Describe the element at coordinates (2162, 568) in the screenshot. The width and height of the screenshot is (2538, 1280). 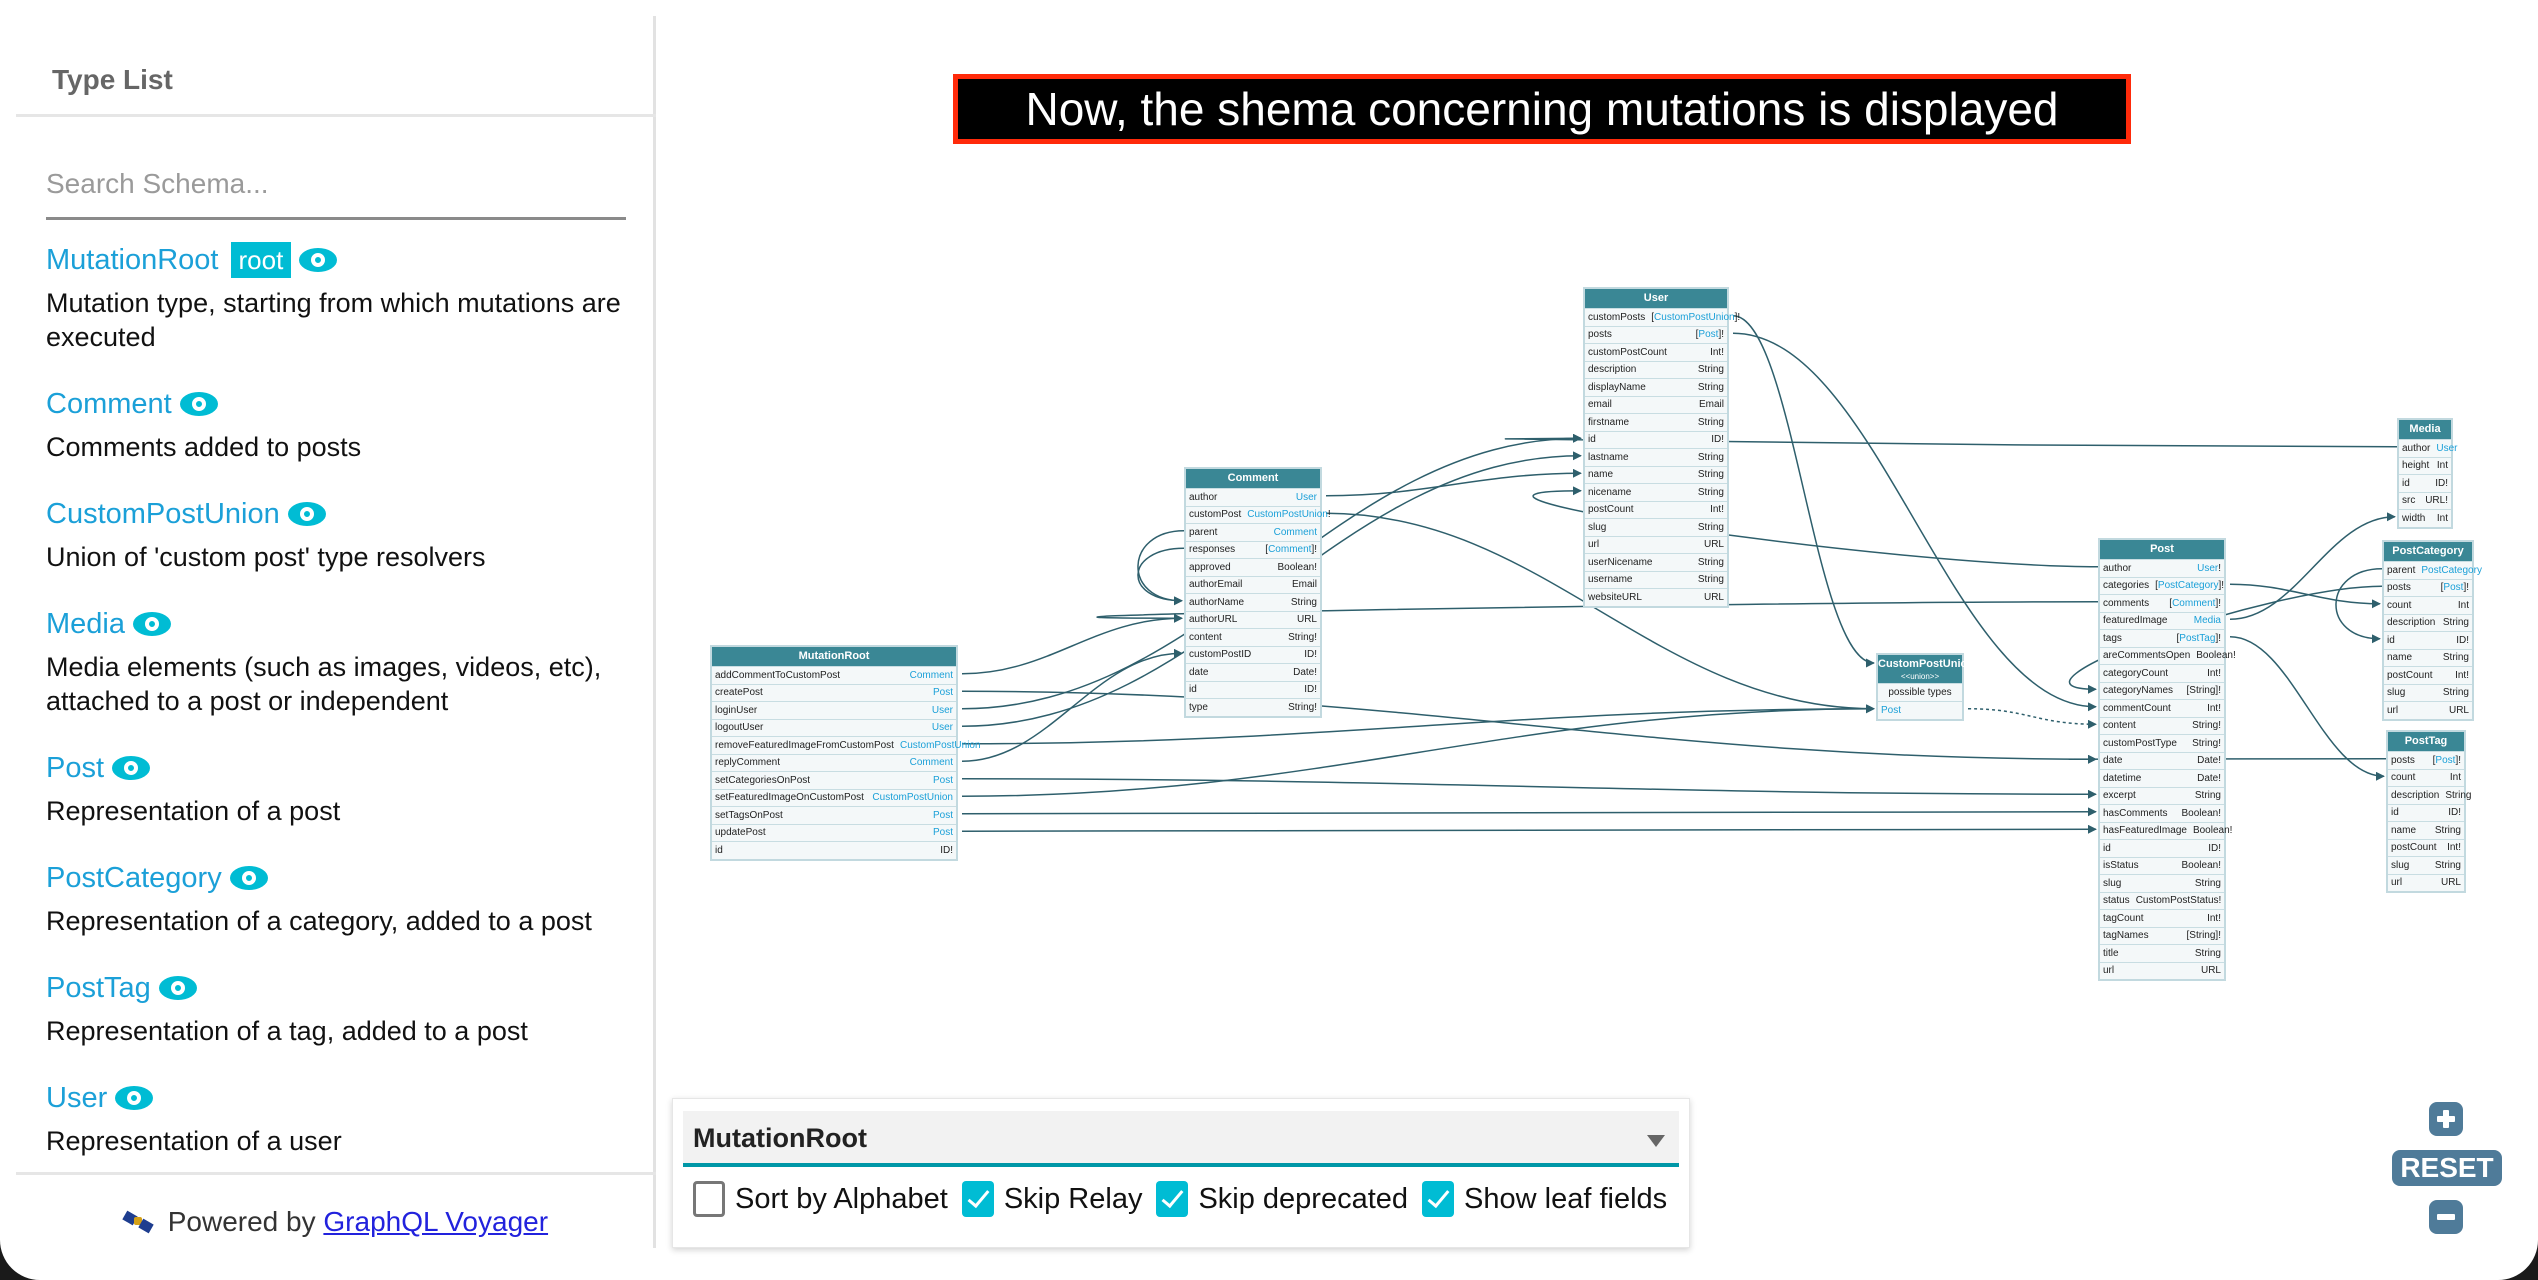
I see `field-row: author User!` at that location.